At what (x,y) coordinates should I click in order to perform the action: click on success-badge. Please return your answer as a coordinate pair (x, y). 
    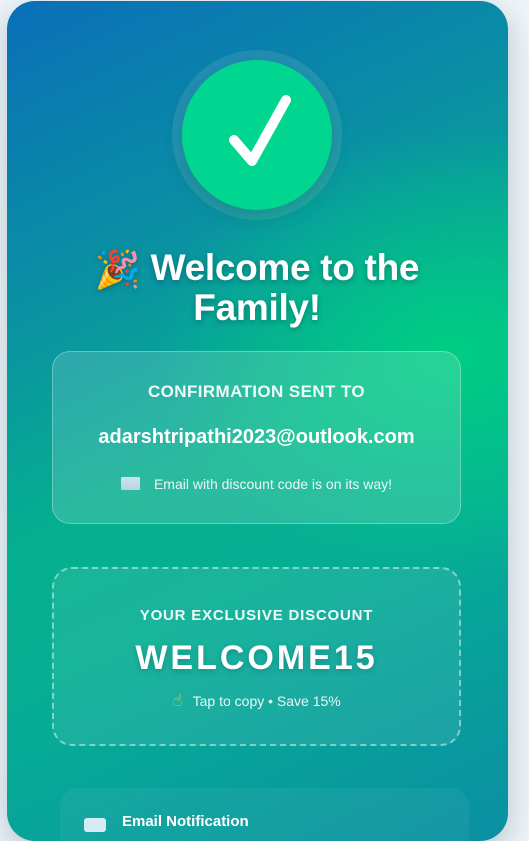
    Looking at the image, I should click on (257, 135).